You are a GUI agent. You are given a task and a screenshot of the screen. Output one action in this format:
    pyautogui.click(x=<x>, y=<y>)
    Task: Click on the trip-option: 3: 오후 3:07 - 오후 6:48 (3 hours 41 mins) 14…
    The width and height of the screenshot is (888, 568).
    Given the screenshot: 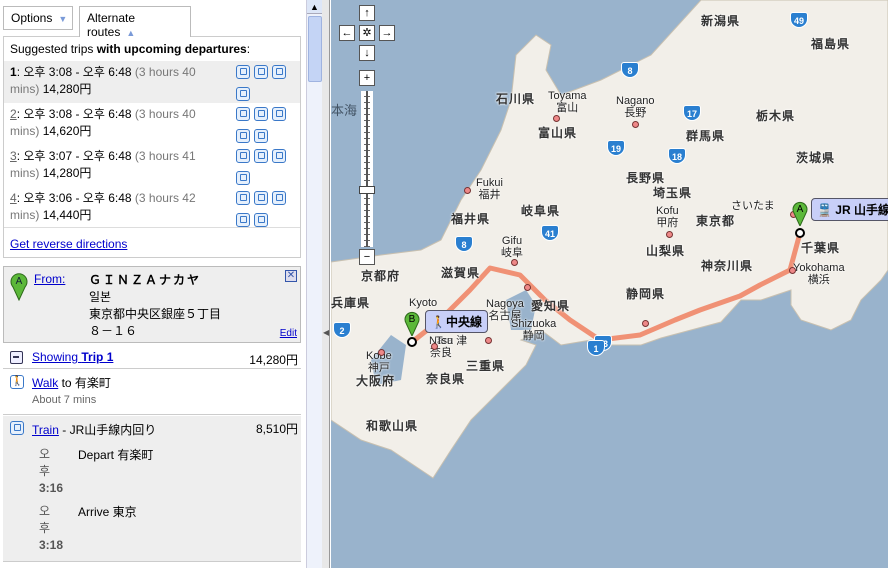 What is the action you would take?
    pyautogui.click(x=152, y=166)
    